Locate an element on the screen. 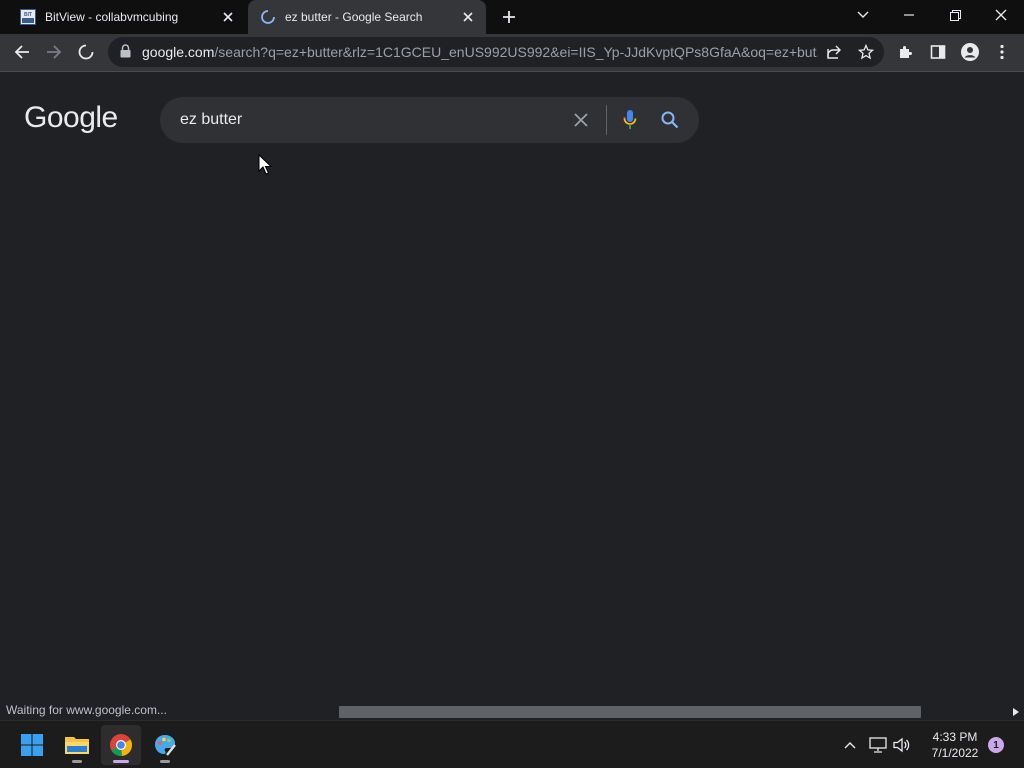 The height and width of the screenshot is (768, 1024). restore-button is located at coordinates (955, 15).